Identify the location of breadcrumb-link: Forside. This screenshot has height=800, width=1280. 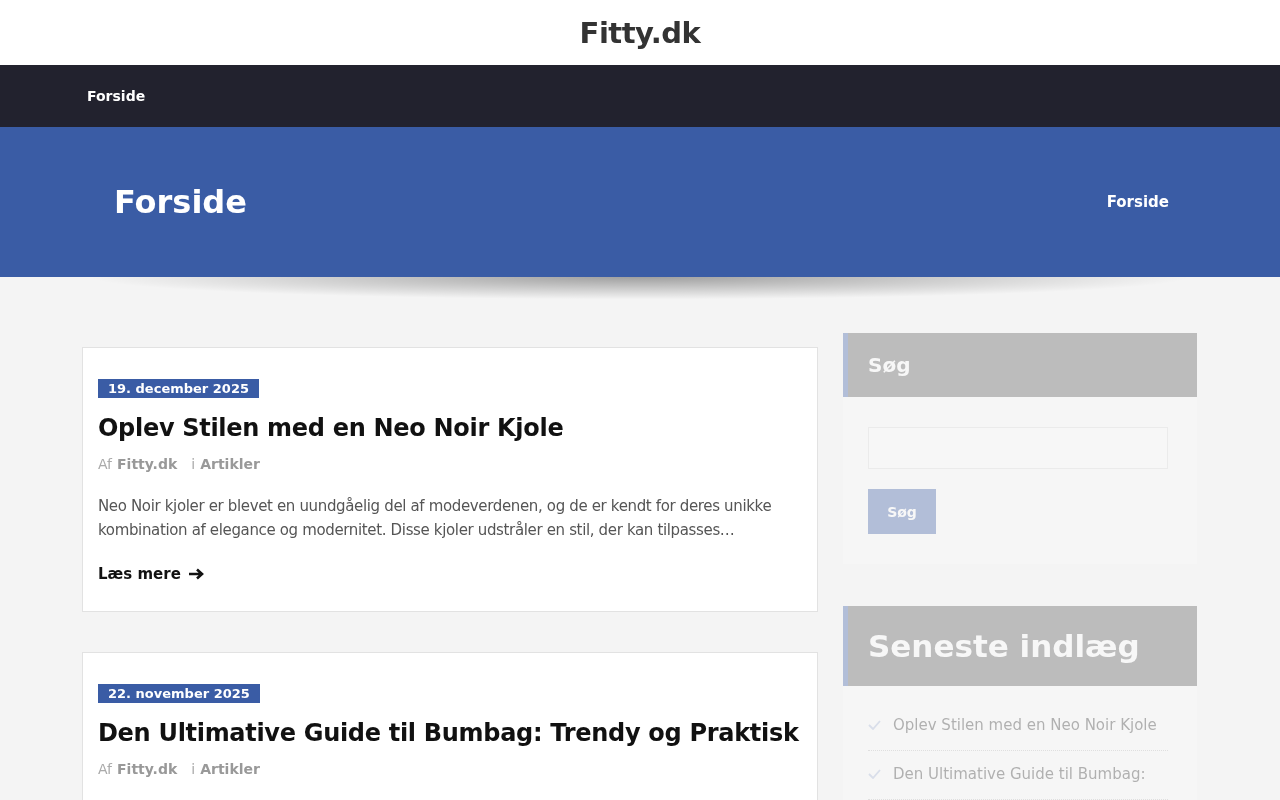
(1137, 202).